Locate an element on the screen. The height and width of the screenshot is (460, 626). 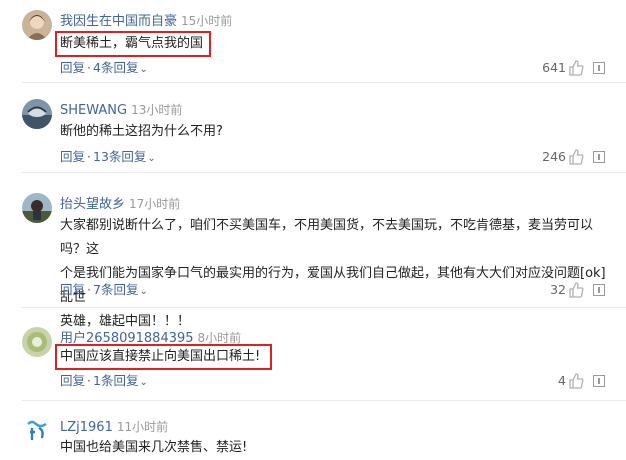
comment-header: 我因生在中国而自豪 15小时前 is located at coordinates (146, 20).